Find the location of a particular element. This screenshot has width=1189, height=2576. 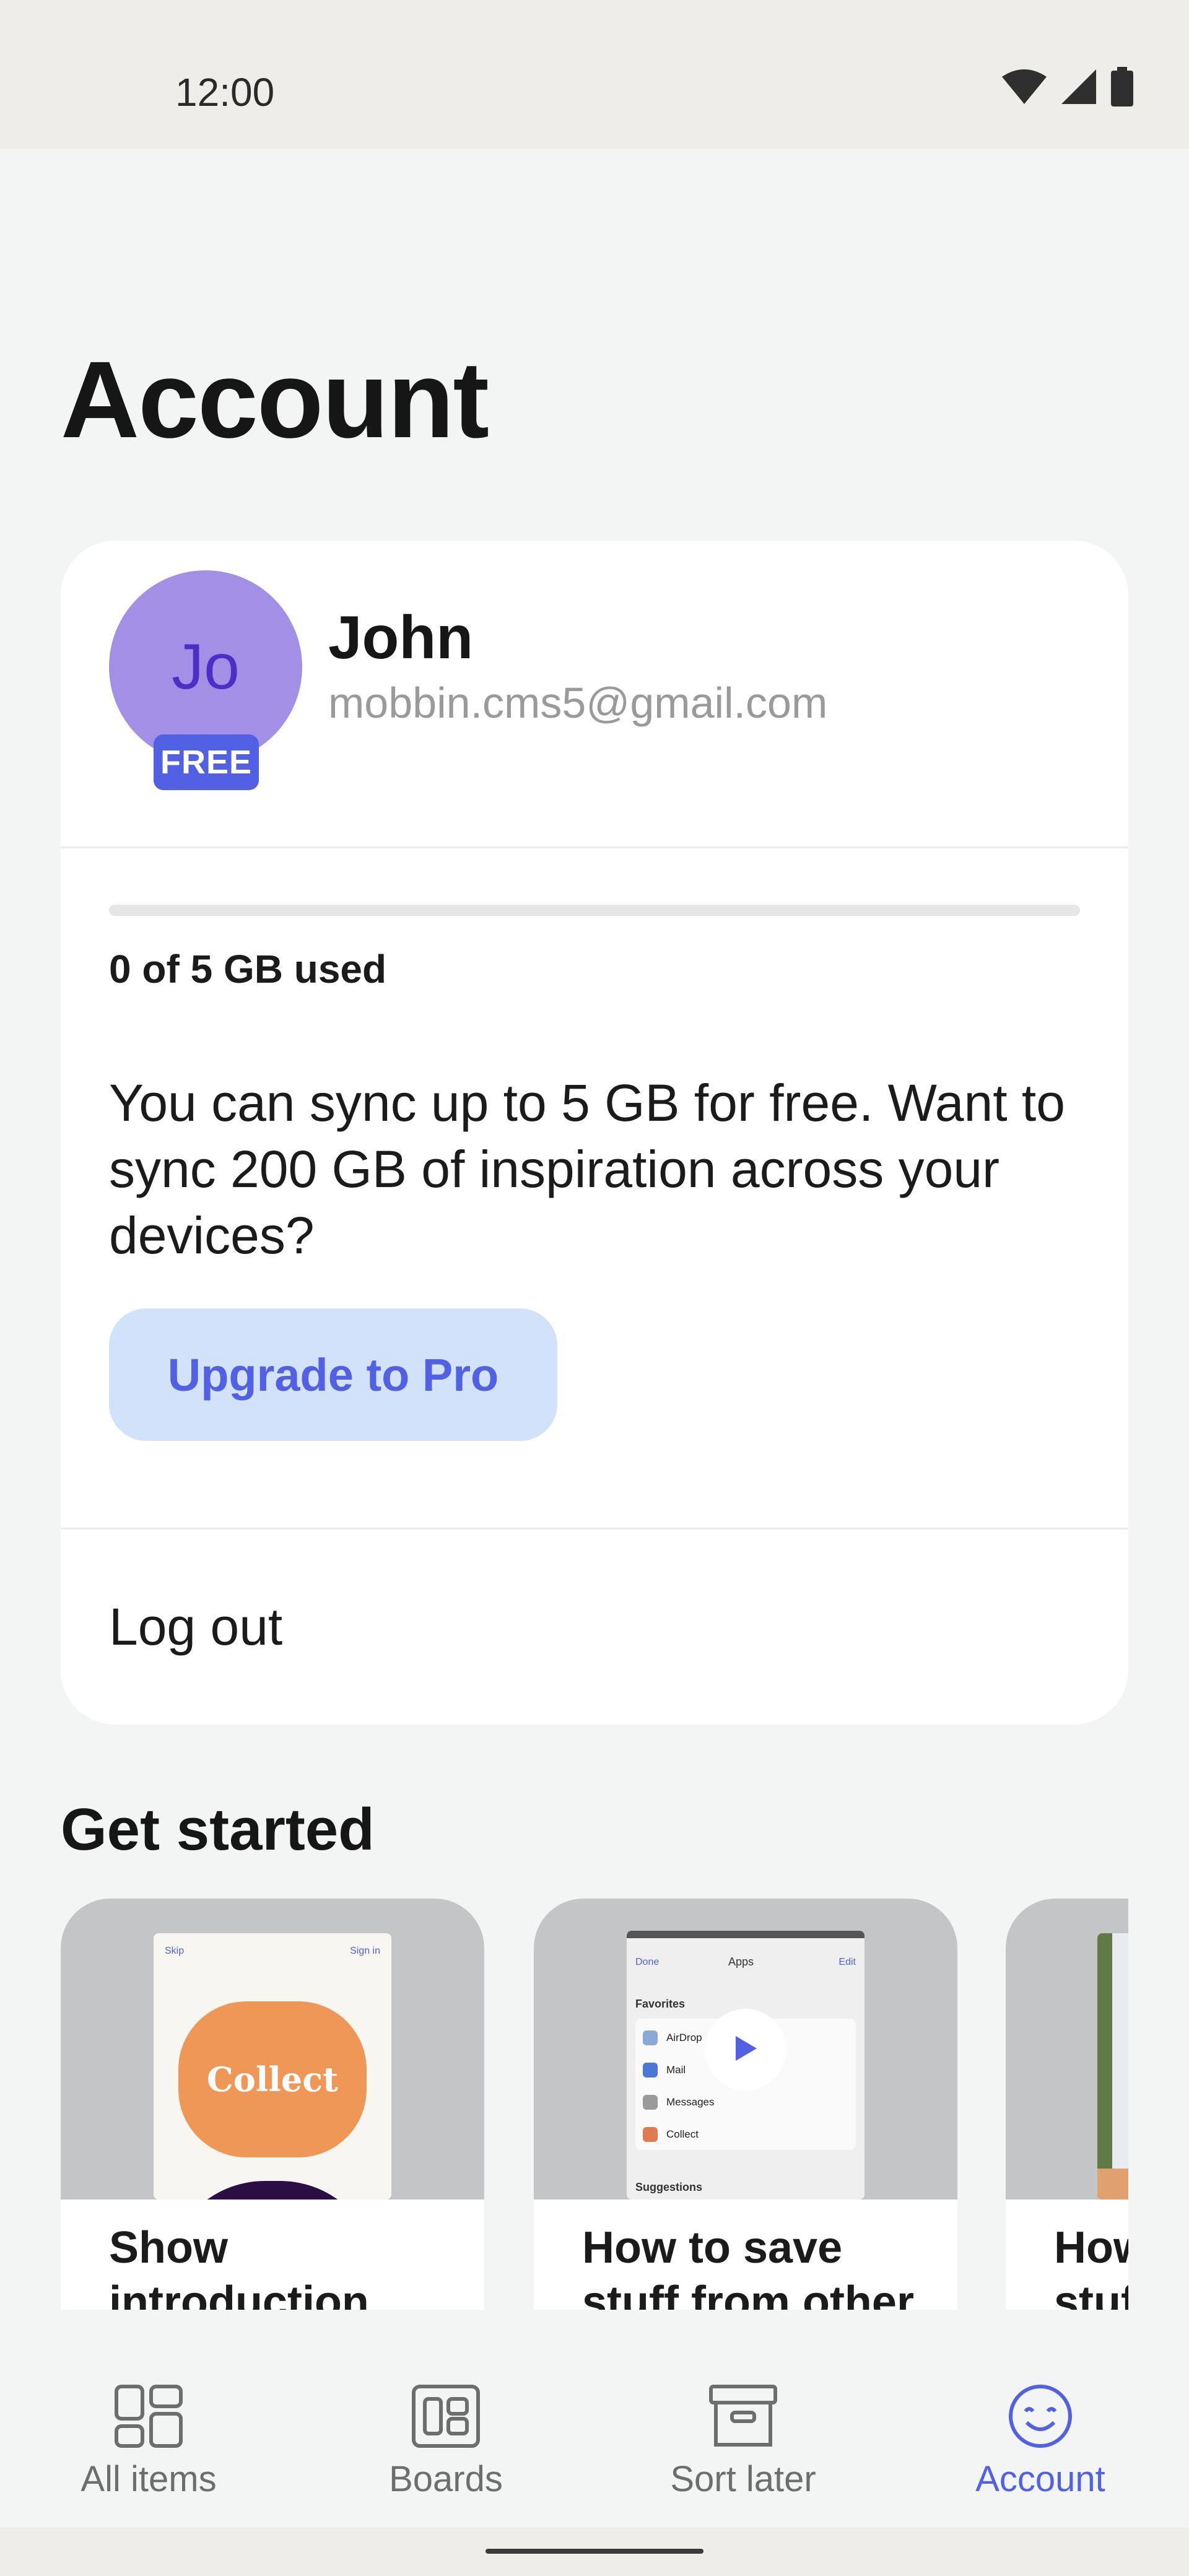

gesture-handle is located at coordinates (594, 2551).